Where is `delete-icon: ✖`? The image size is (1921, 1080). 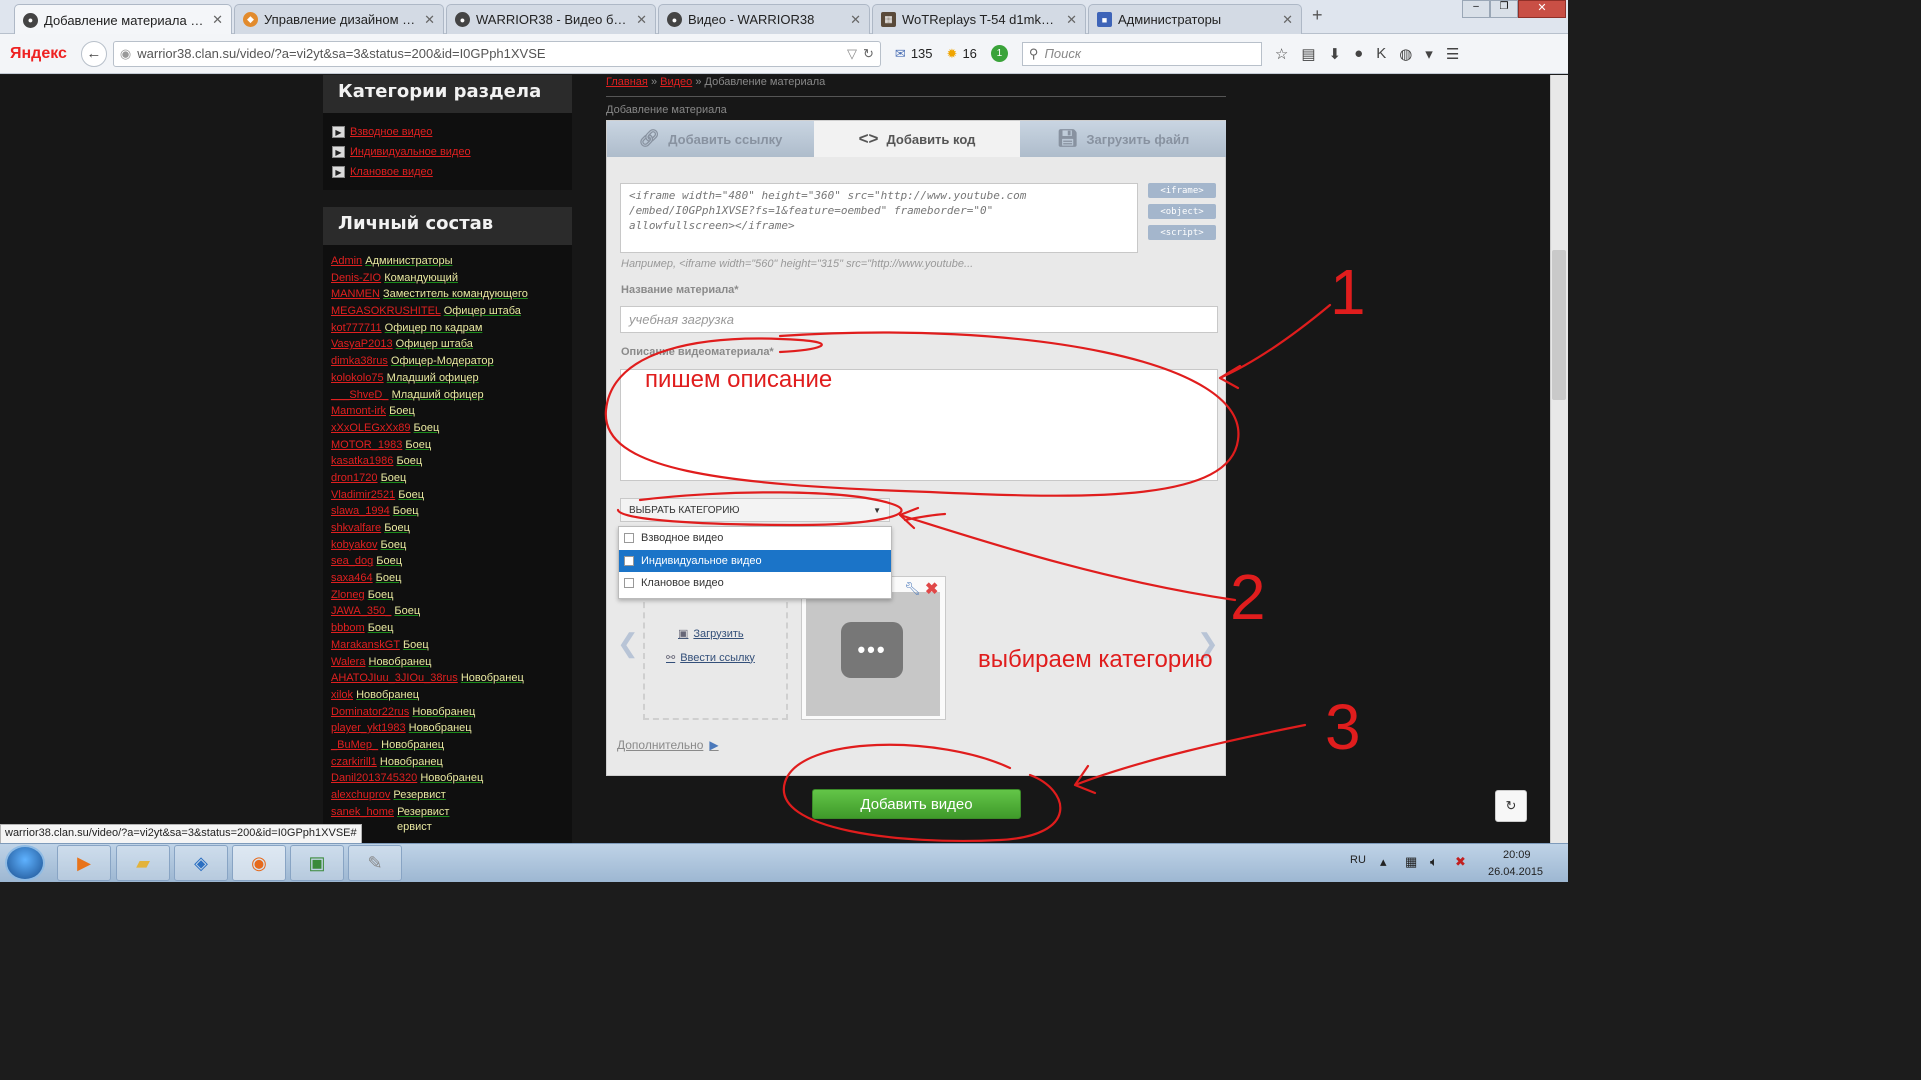 delete-icon: ✖ is located at coordinates (931, 589).